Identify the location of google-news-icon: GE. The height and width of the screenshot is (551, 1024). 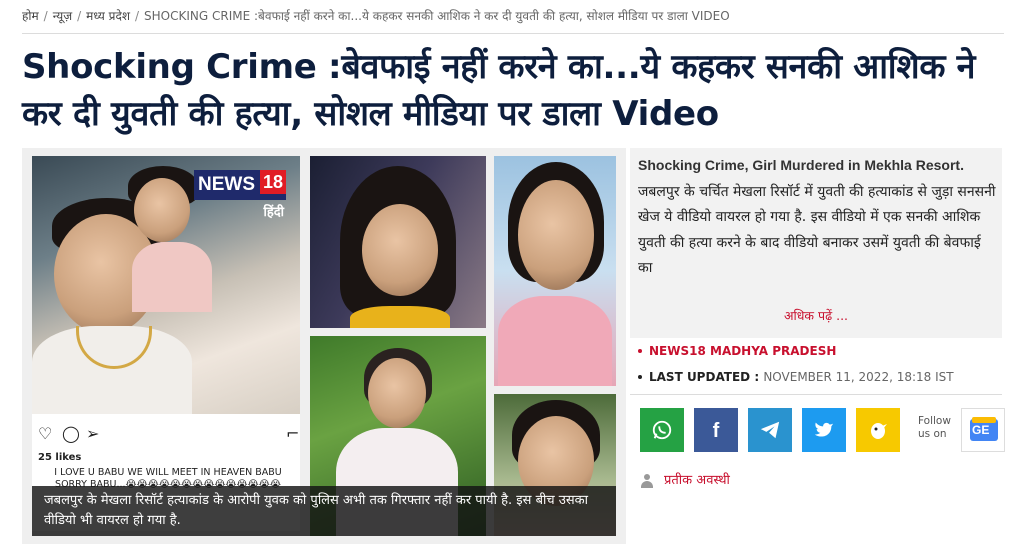
(981, 430).